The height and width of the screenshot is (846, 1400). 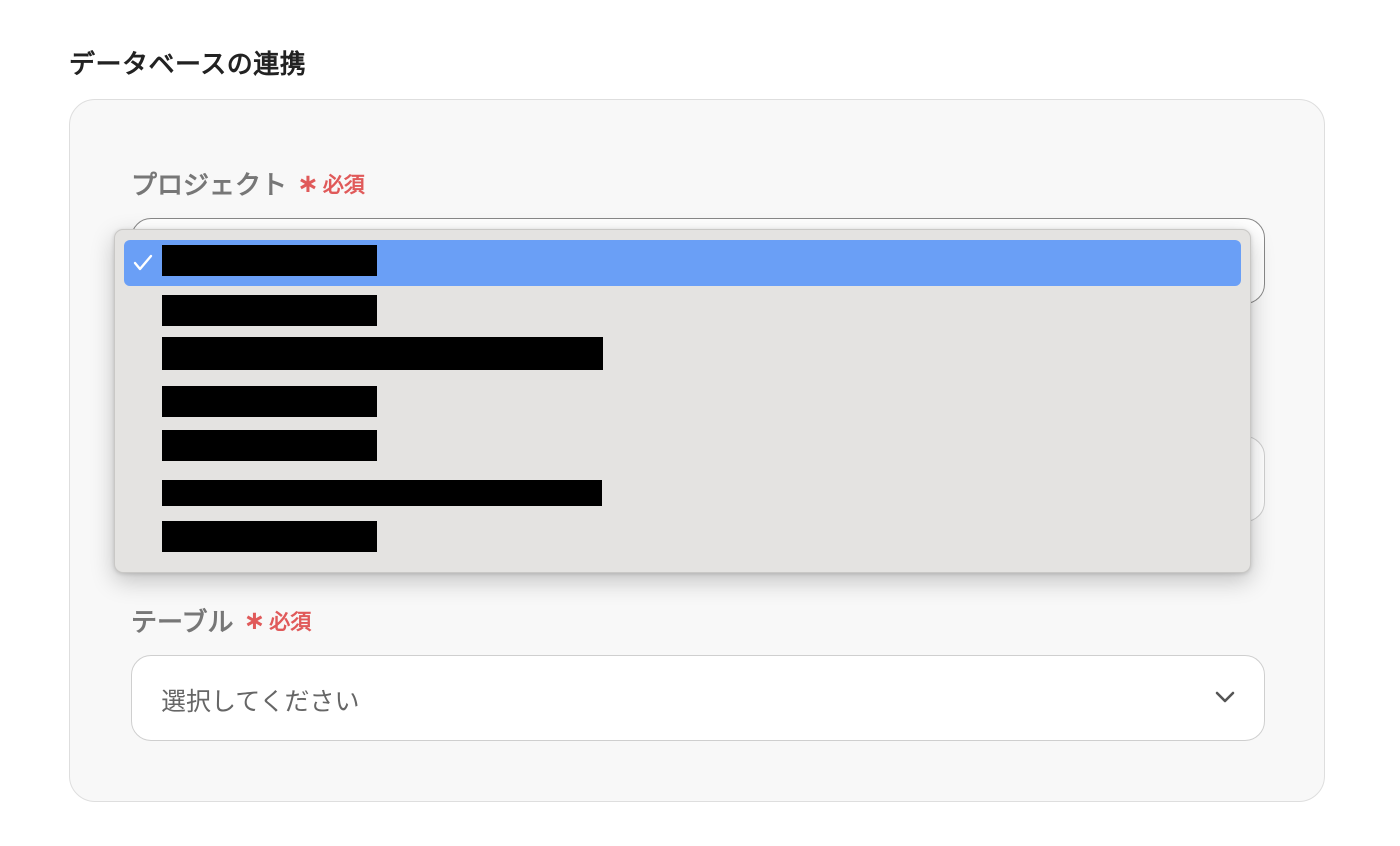 I want to click on table-label-text: テーブル, so click(x=182, y=623).